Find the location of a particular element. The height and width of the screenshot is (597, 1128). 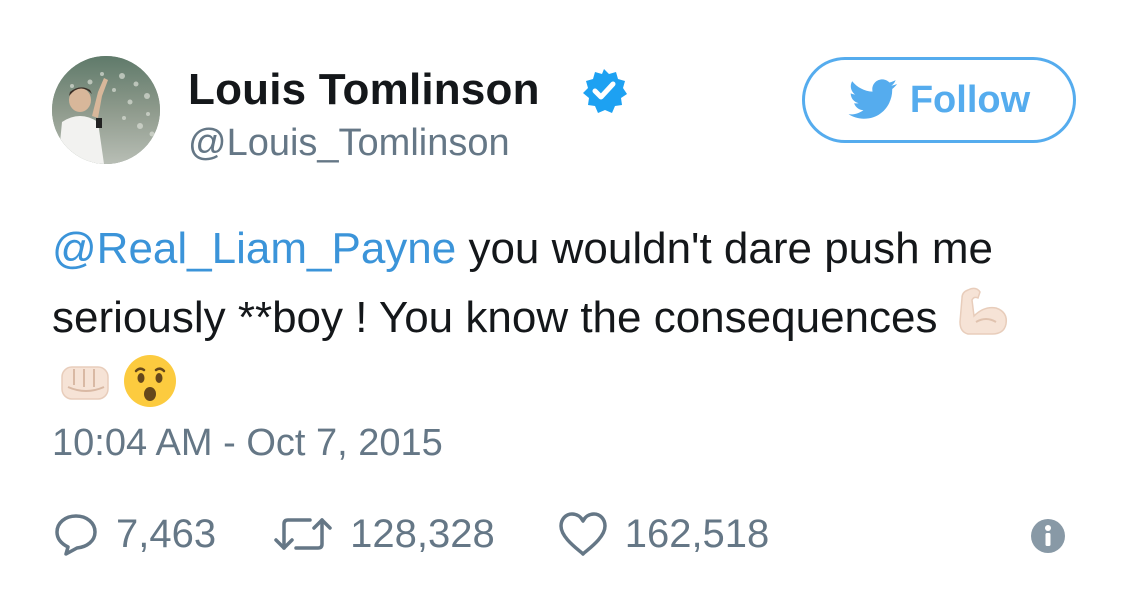

follow-button-label: Follow is located at coordinates (970, 100).